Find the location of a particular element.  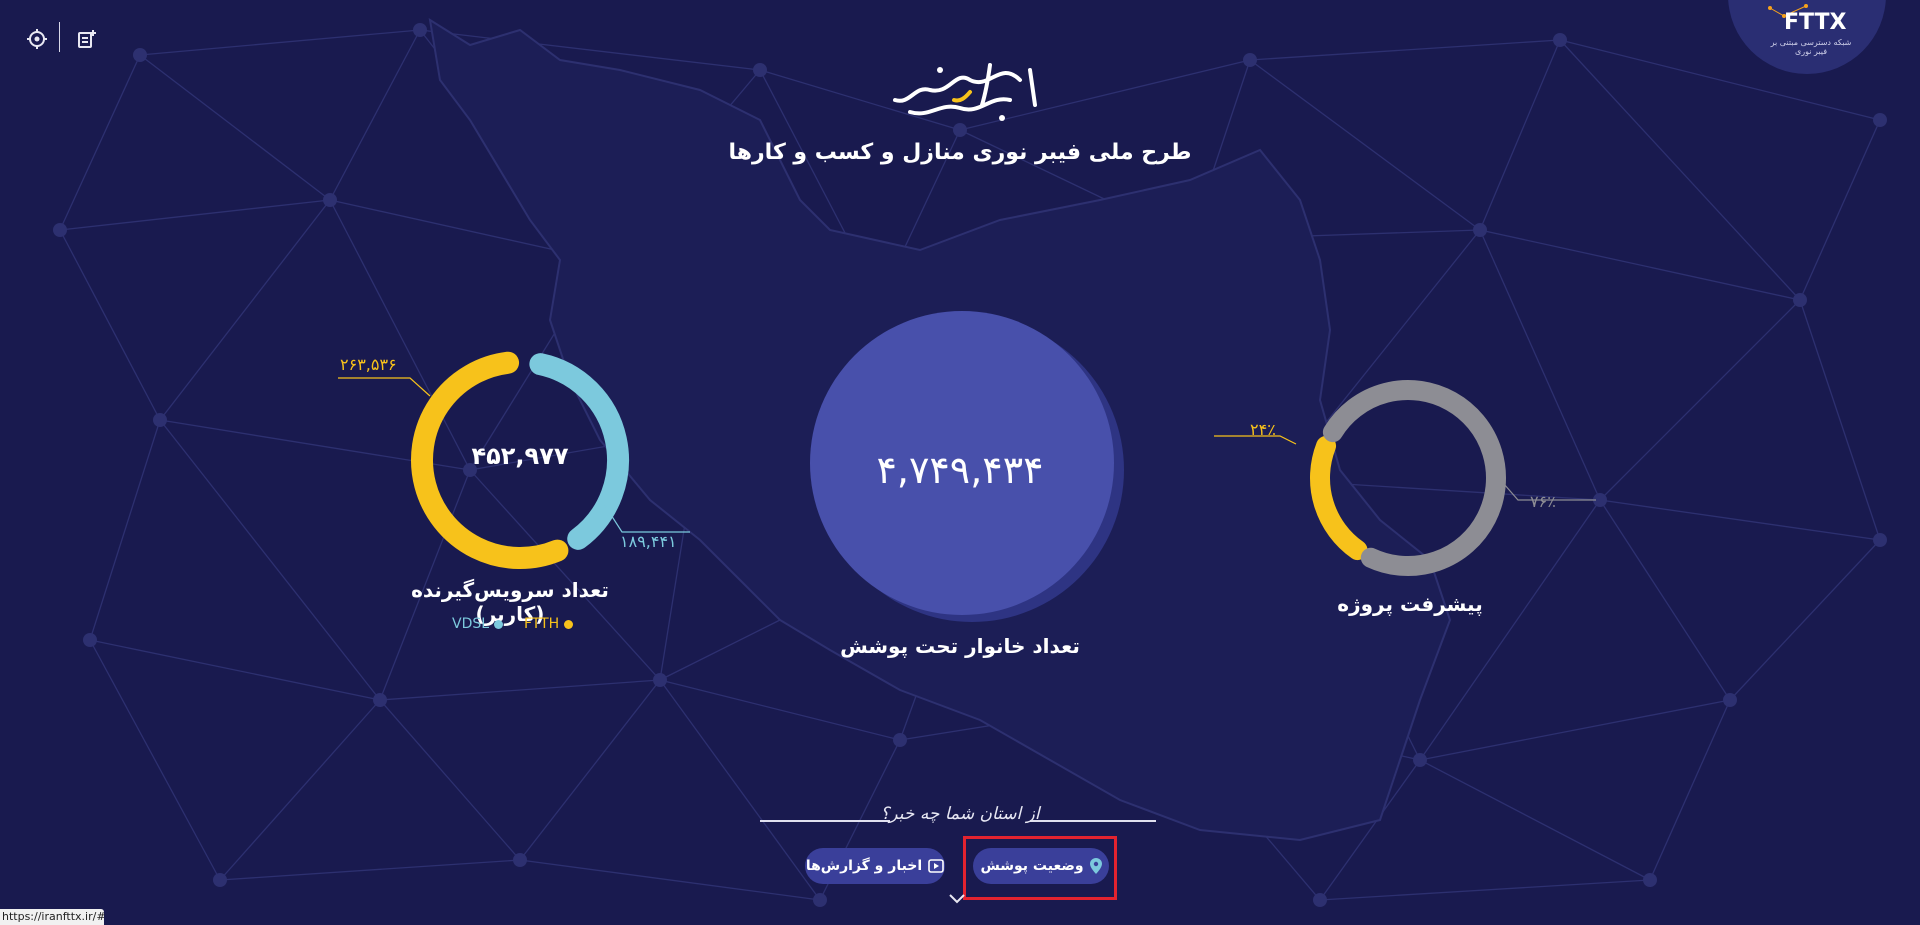

progress-donut-chart is located at coordinates (1408, 478).